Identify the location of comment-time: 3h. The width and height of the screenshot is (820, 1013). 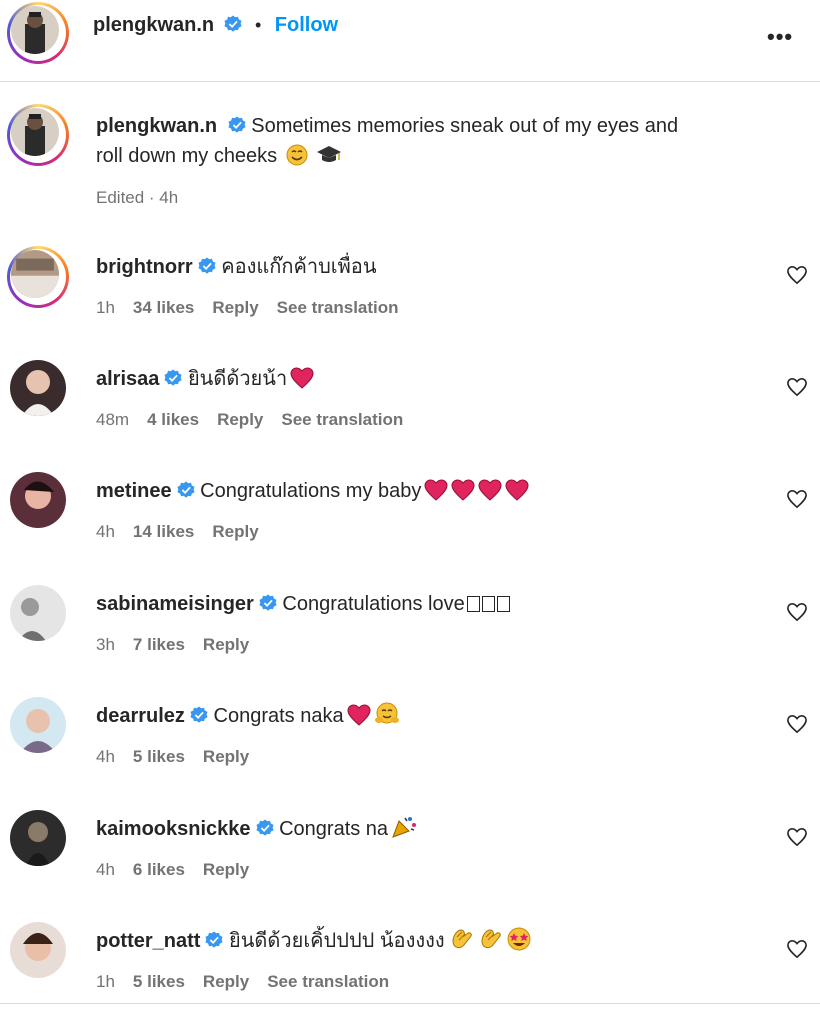
(105, 644).